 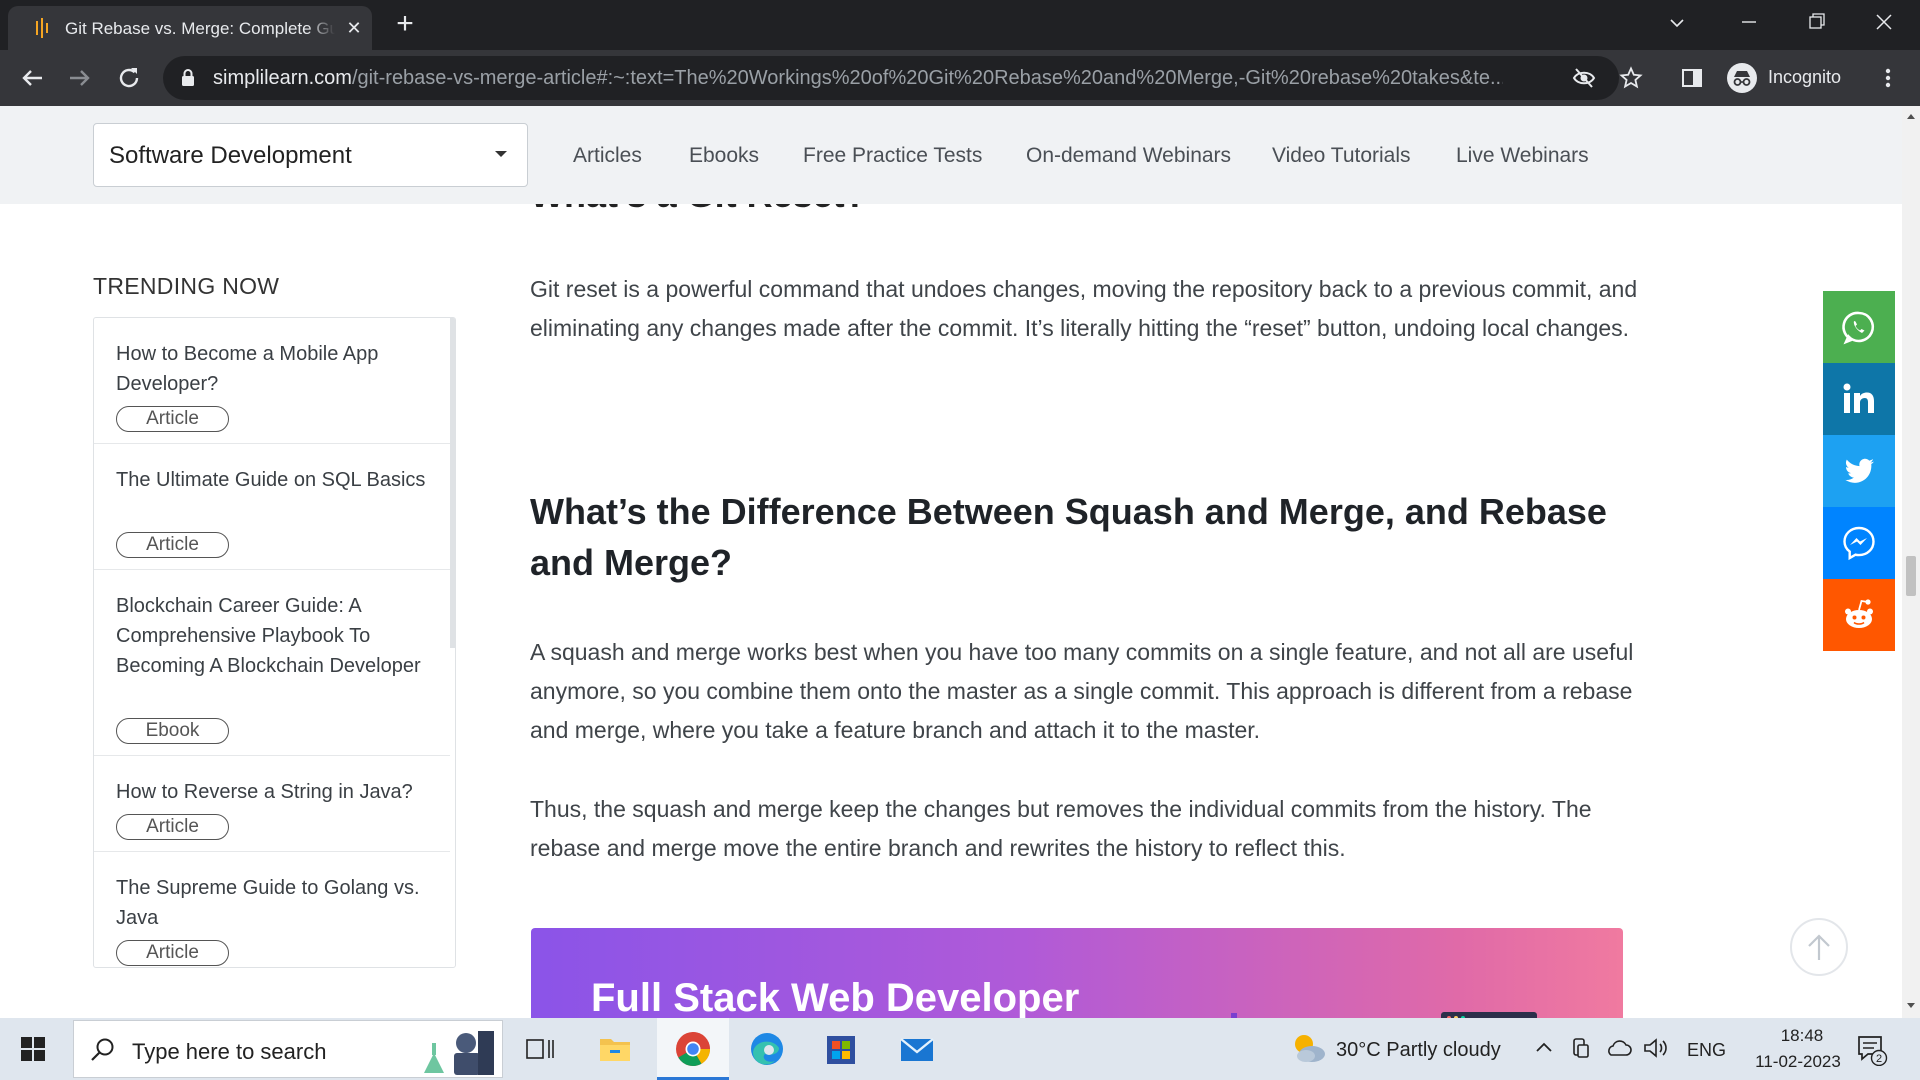 What do you see at coordinates (1911, 576) in the screenshot?
I see `page-scroll-thumb` at bounding box center [1911, 576].